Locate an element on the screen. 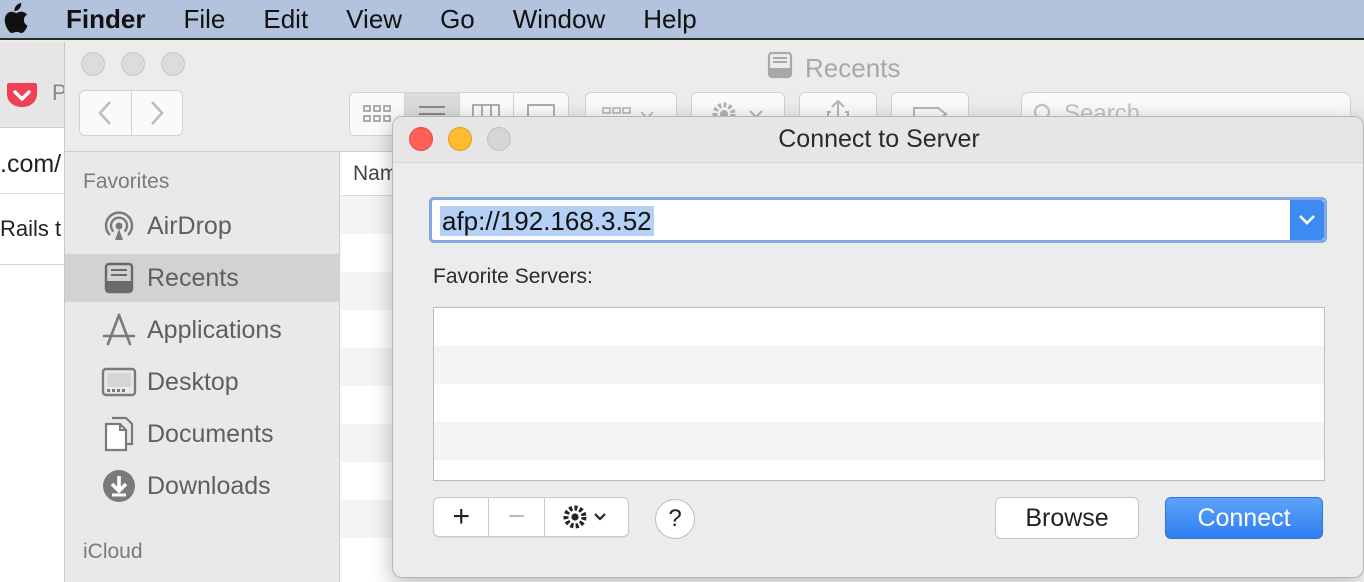 Image resolution: width=1364 pixels, height=582 pixels. browser-divider is located at coordinates (35, 264).